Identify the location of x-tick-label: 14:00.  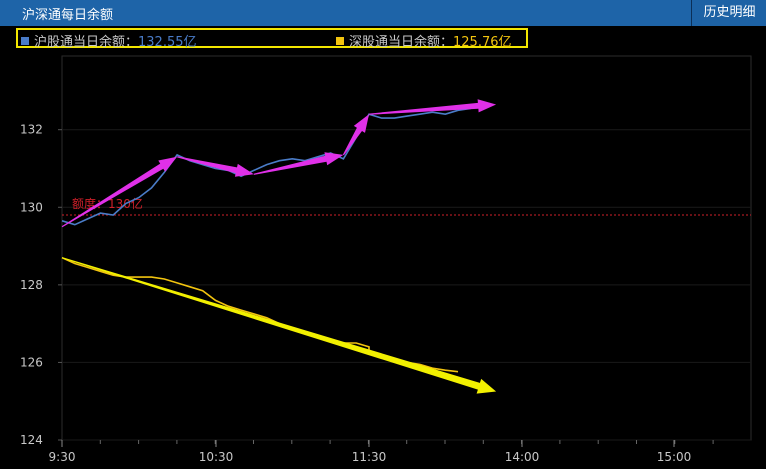
(522, 457).